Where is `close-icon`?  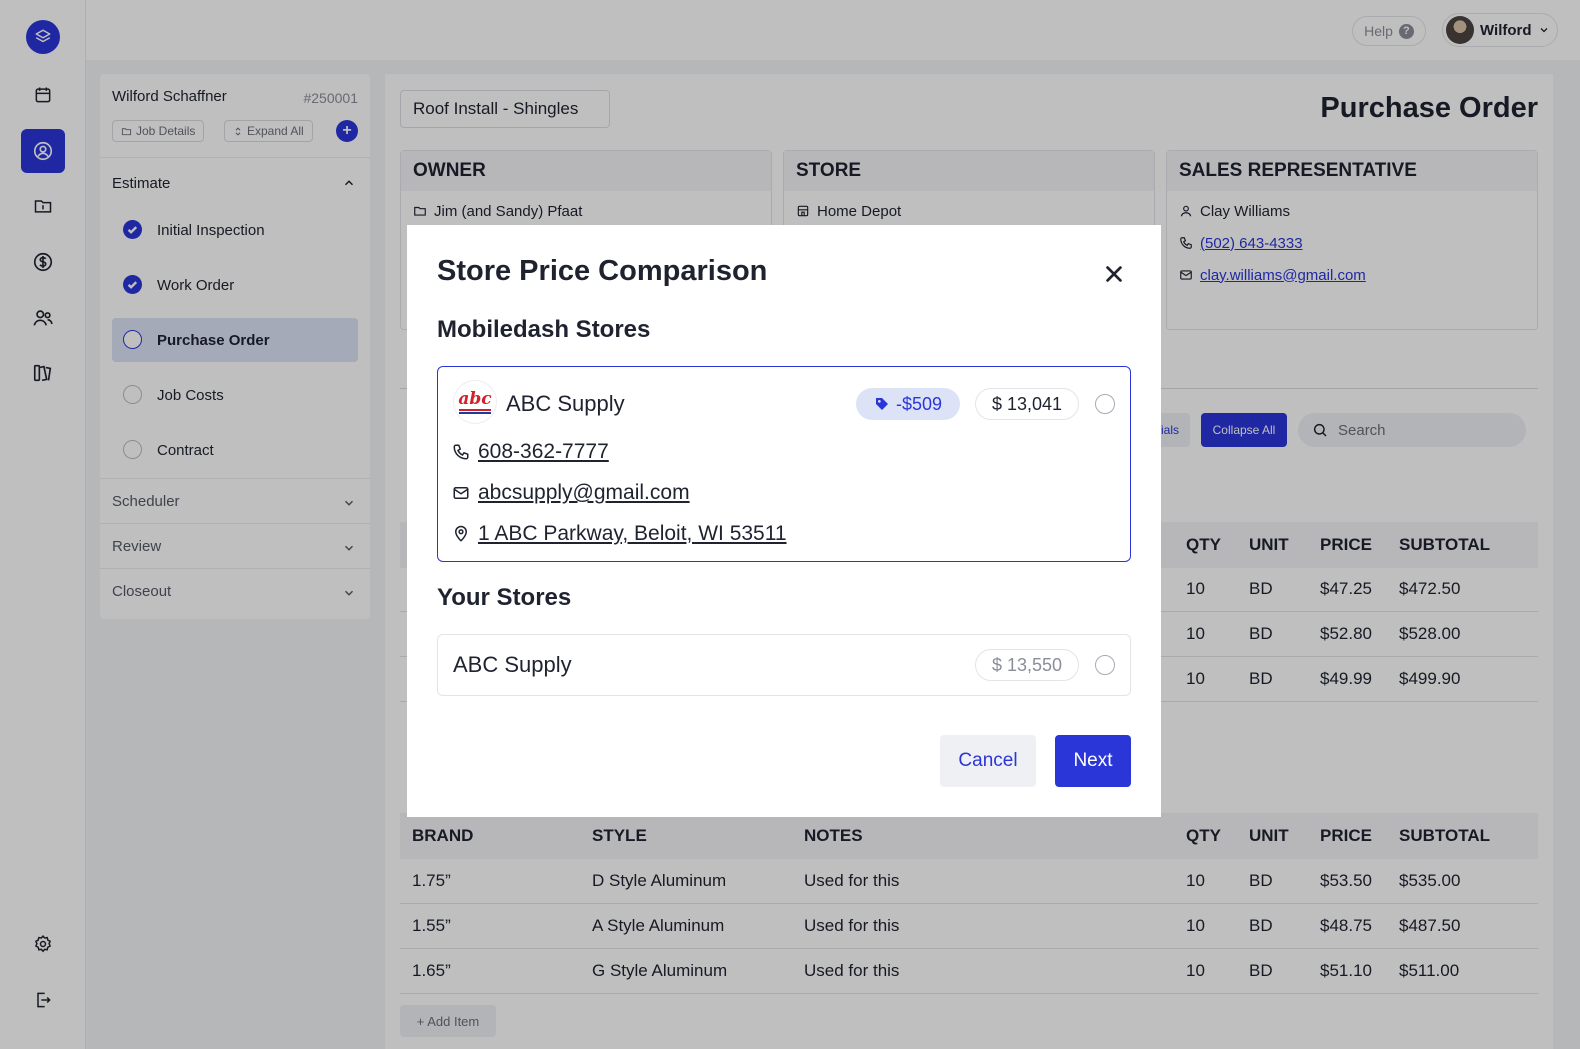
close-icon is located at coordinates (1114, 274).